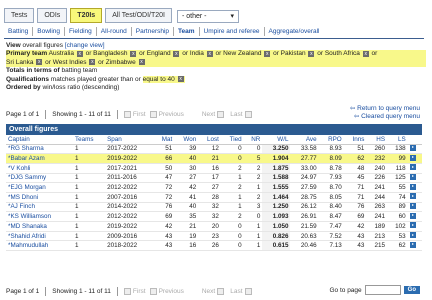  What do you see at coordinates (39, 187) in the screenshot?
I see `captain-link: *EJG Morgan` at bounding box center [39, 187].